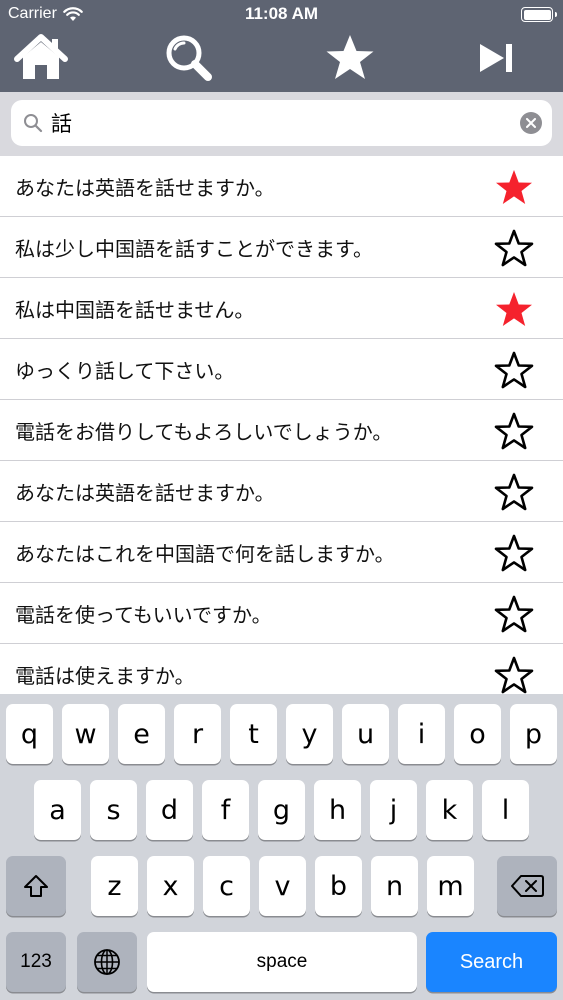 This screenshot has width=563, height=1000. I want to click on search-key: Search, so click(491, 962).